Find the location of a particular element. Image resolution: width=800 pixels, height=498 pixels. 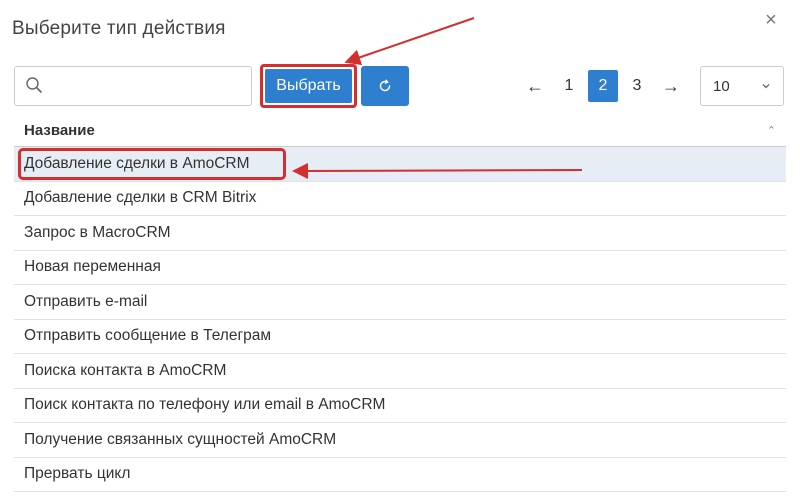

next-page-button: → is located at coordinates (671, 86).